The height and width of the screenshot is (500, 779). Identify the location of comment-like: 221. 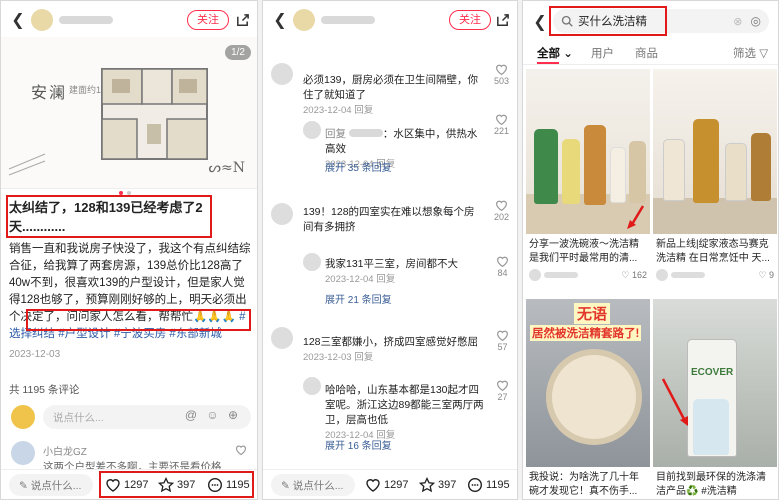
(501, 124).